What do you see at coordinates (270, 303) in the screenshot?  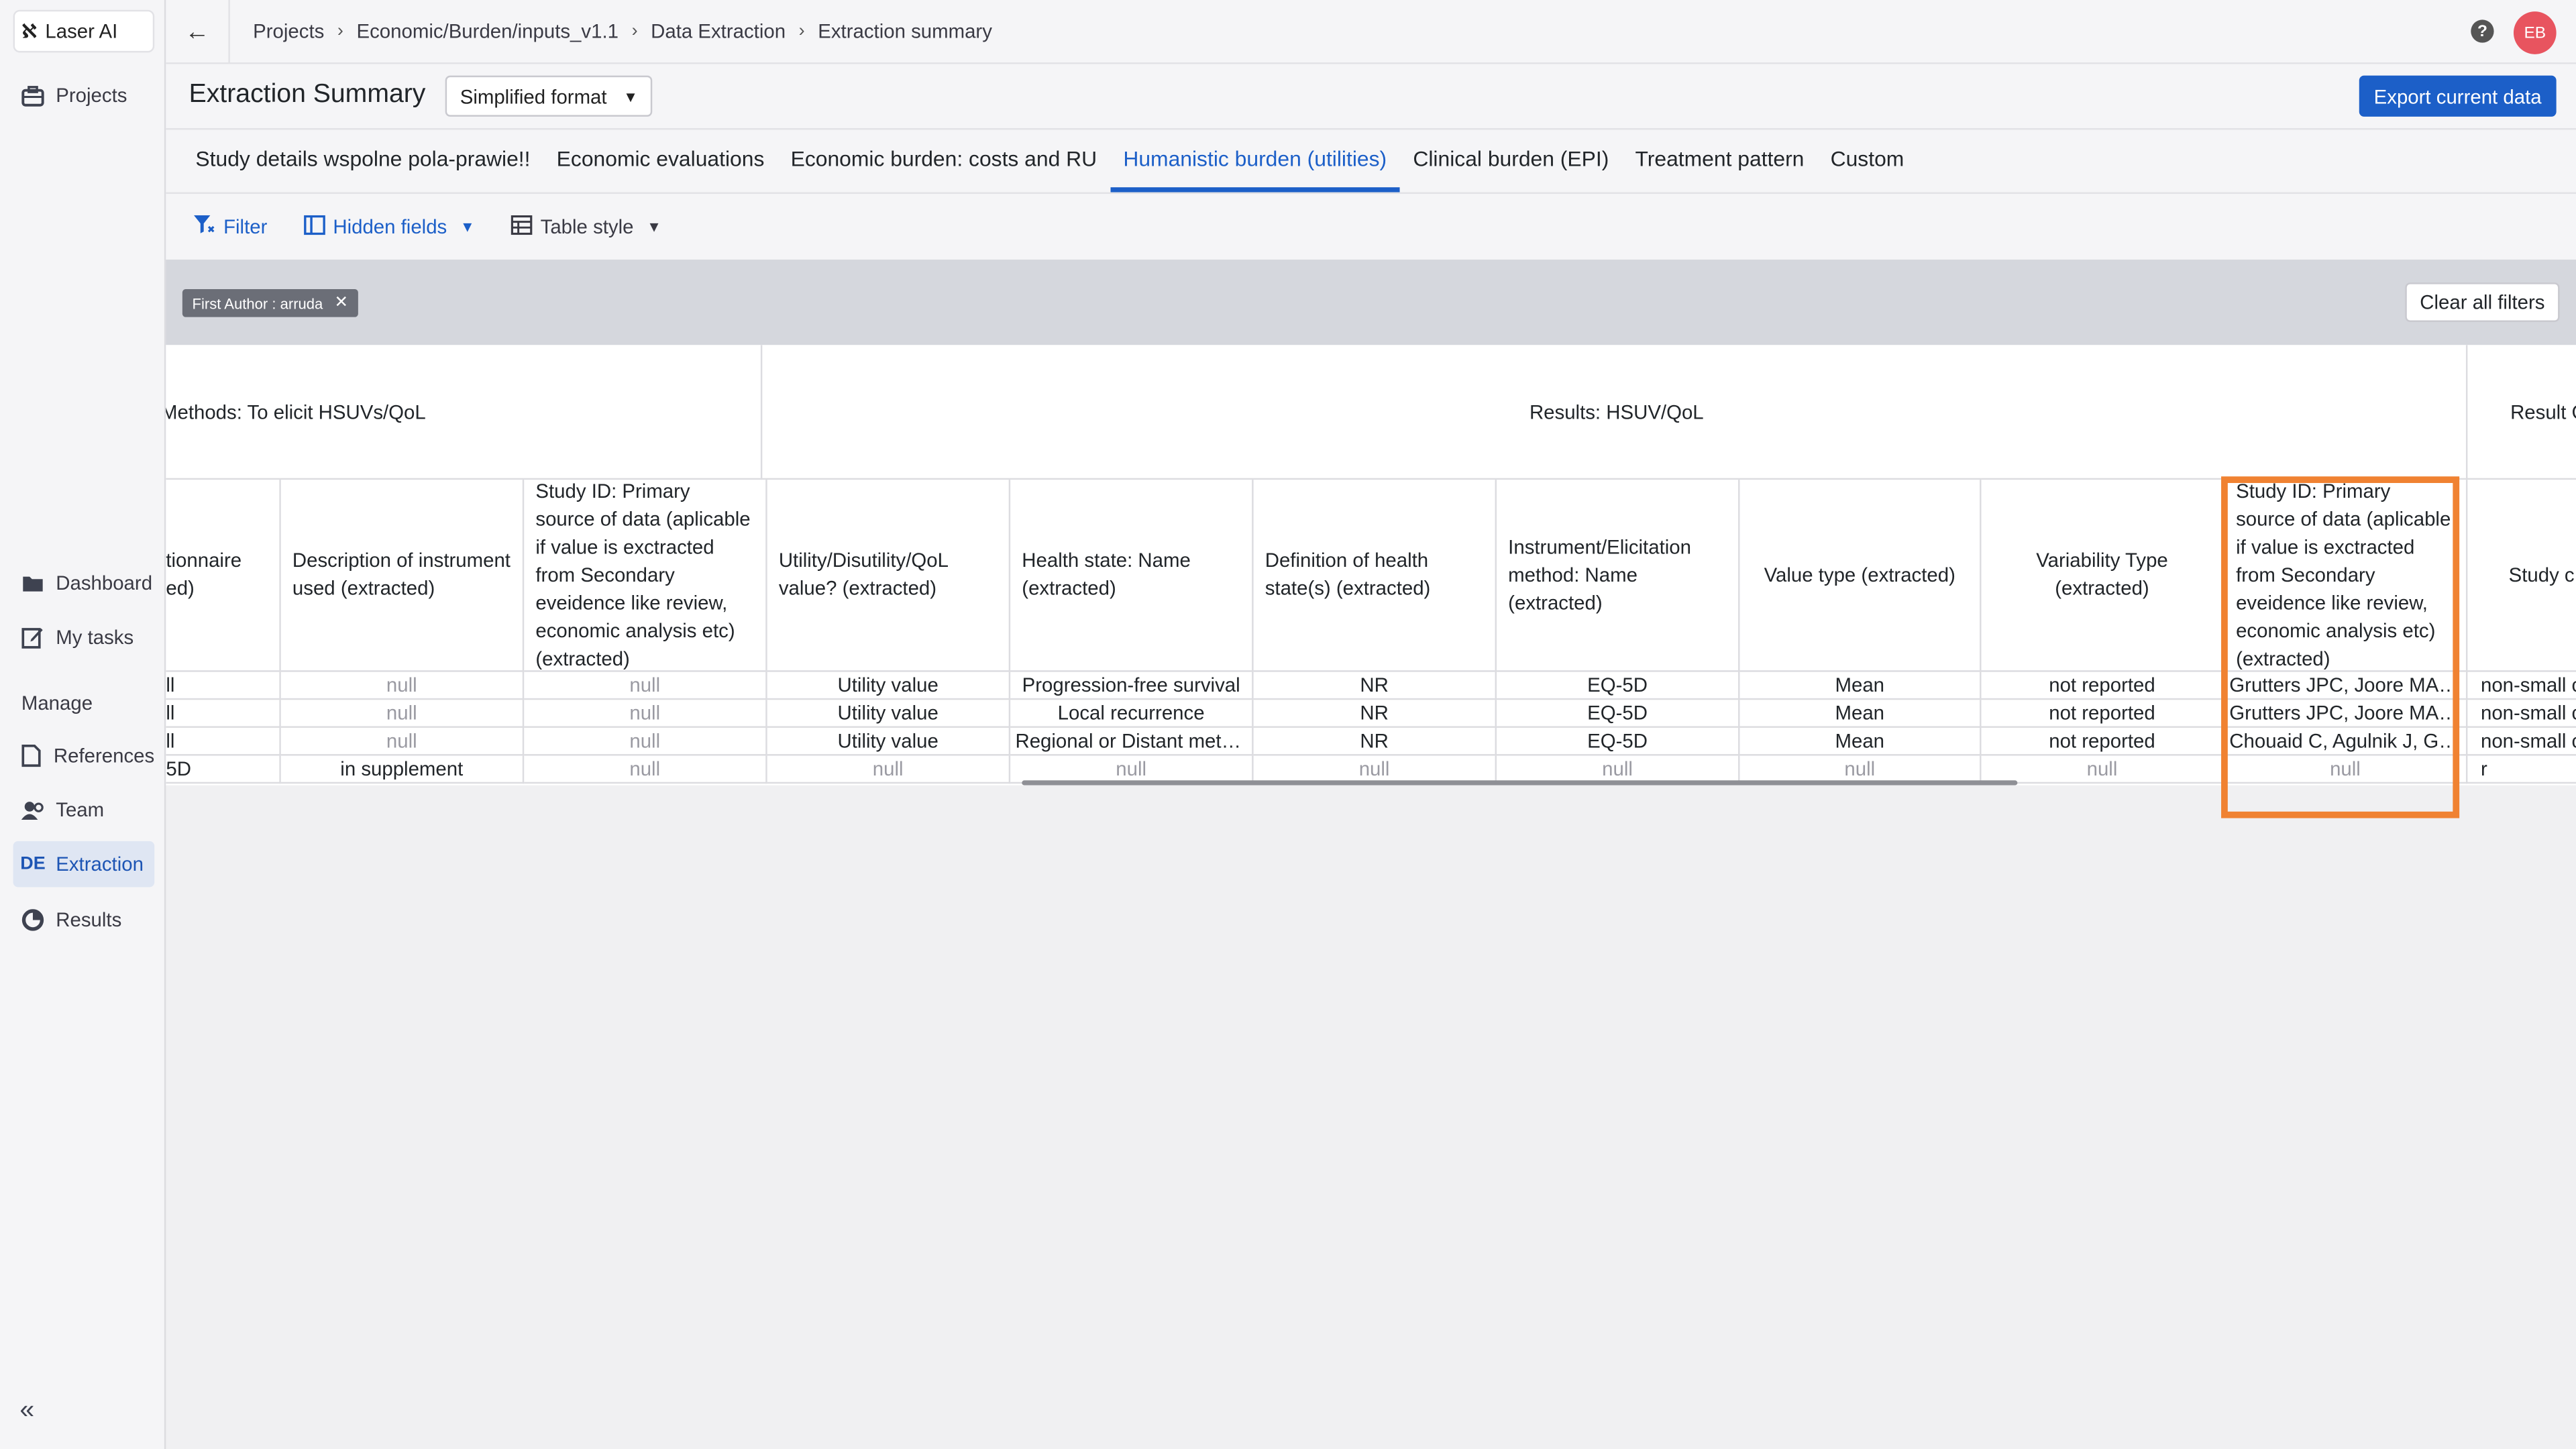 I see `filter-chip: First Author : arruda ✕` at bounding box center [270, 303].